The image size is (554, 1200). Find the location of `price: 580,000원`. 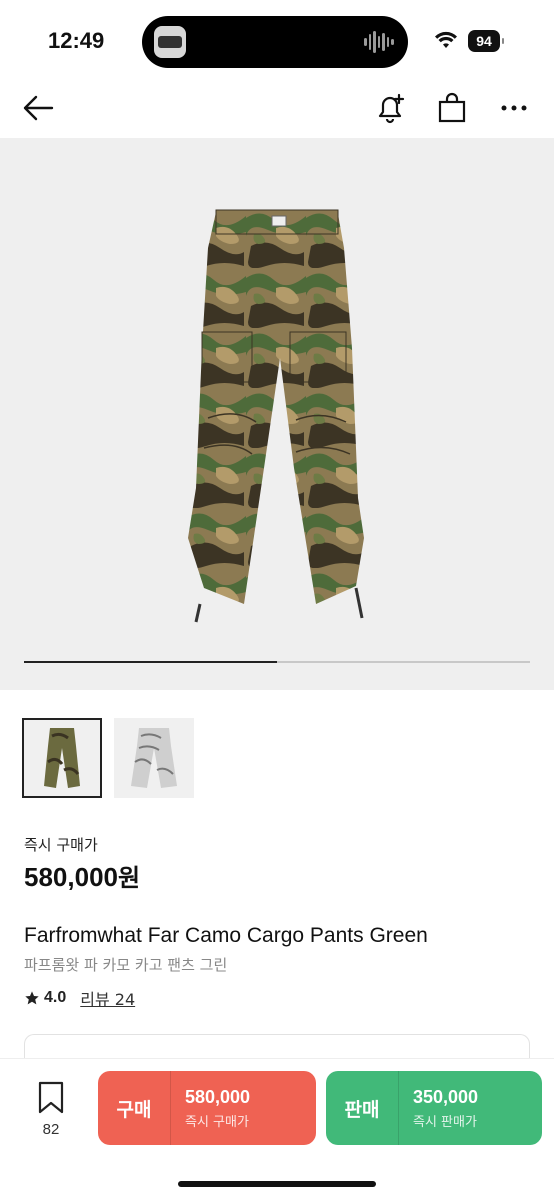

price: 580,000원 is located at coordinates (82, 875).